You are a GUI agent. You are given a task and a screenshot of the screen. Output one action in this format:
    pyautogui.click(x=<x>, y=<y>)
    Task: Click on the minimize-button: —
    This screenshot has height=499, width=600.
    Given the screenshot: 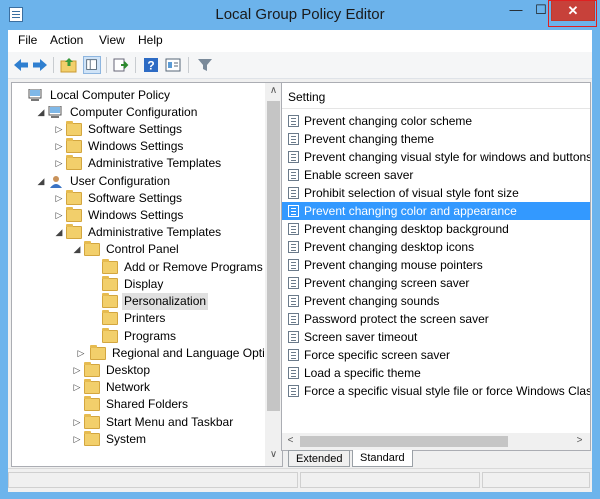 What is the action you would take?
    pyautogui.click(x=516, y=11)
    